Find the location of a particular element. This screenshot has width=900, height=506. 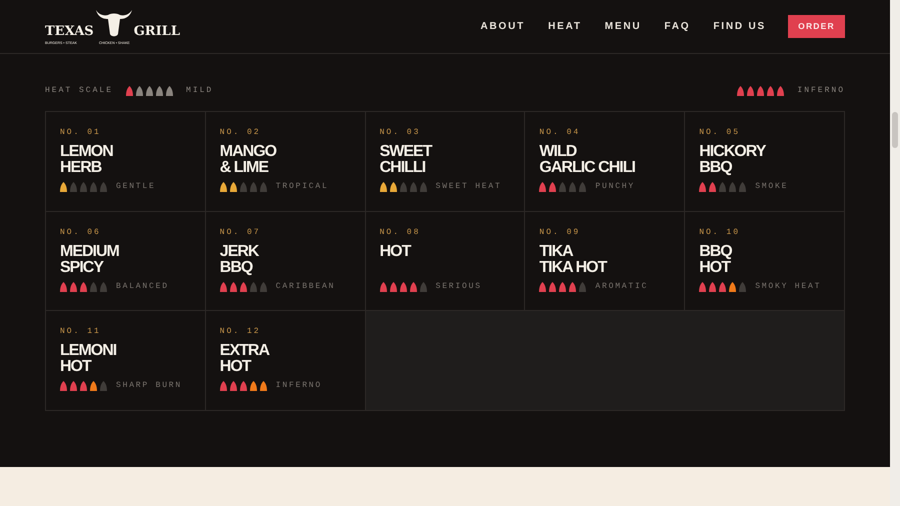

nav-link: FAQ is located at coordinates (677, 26).